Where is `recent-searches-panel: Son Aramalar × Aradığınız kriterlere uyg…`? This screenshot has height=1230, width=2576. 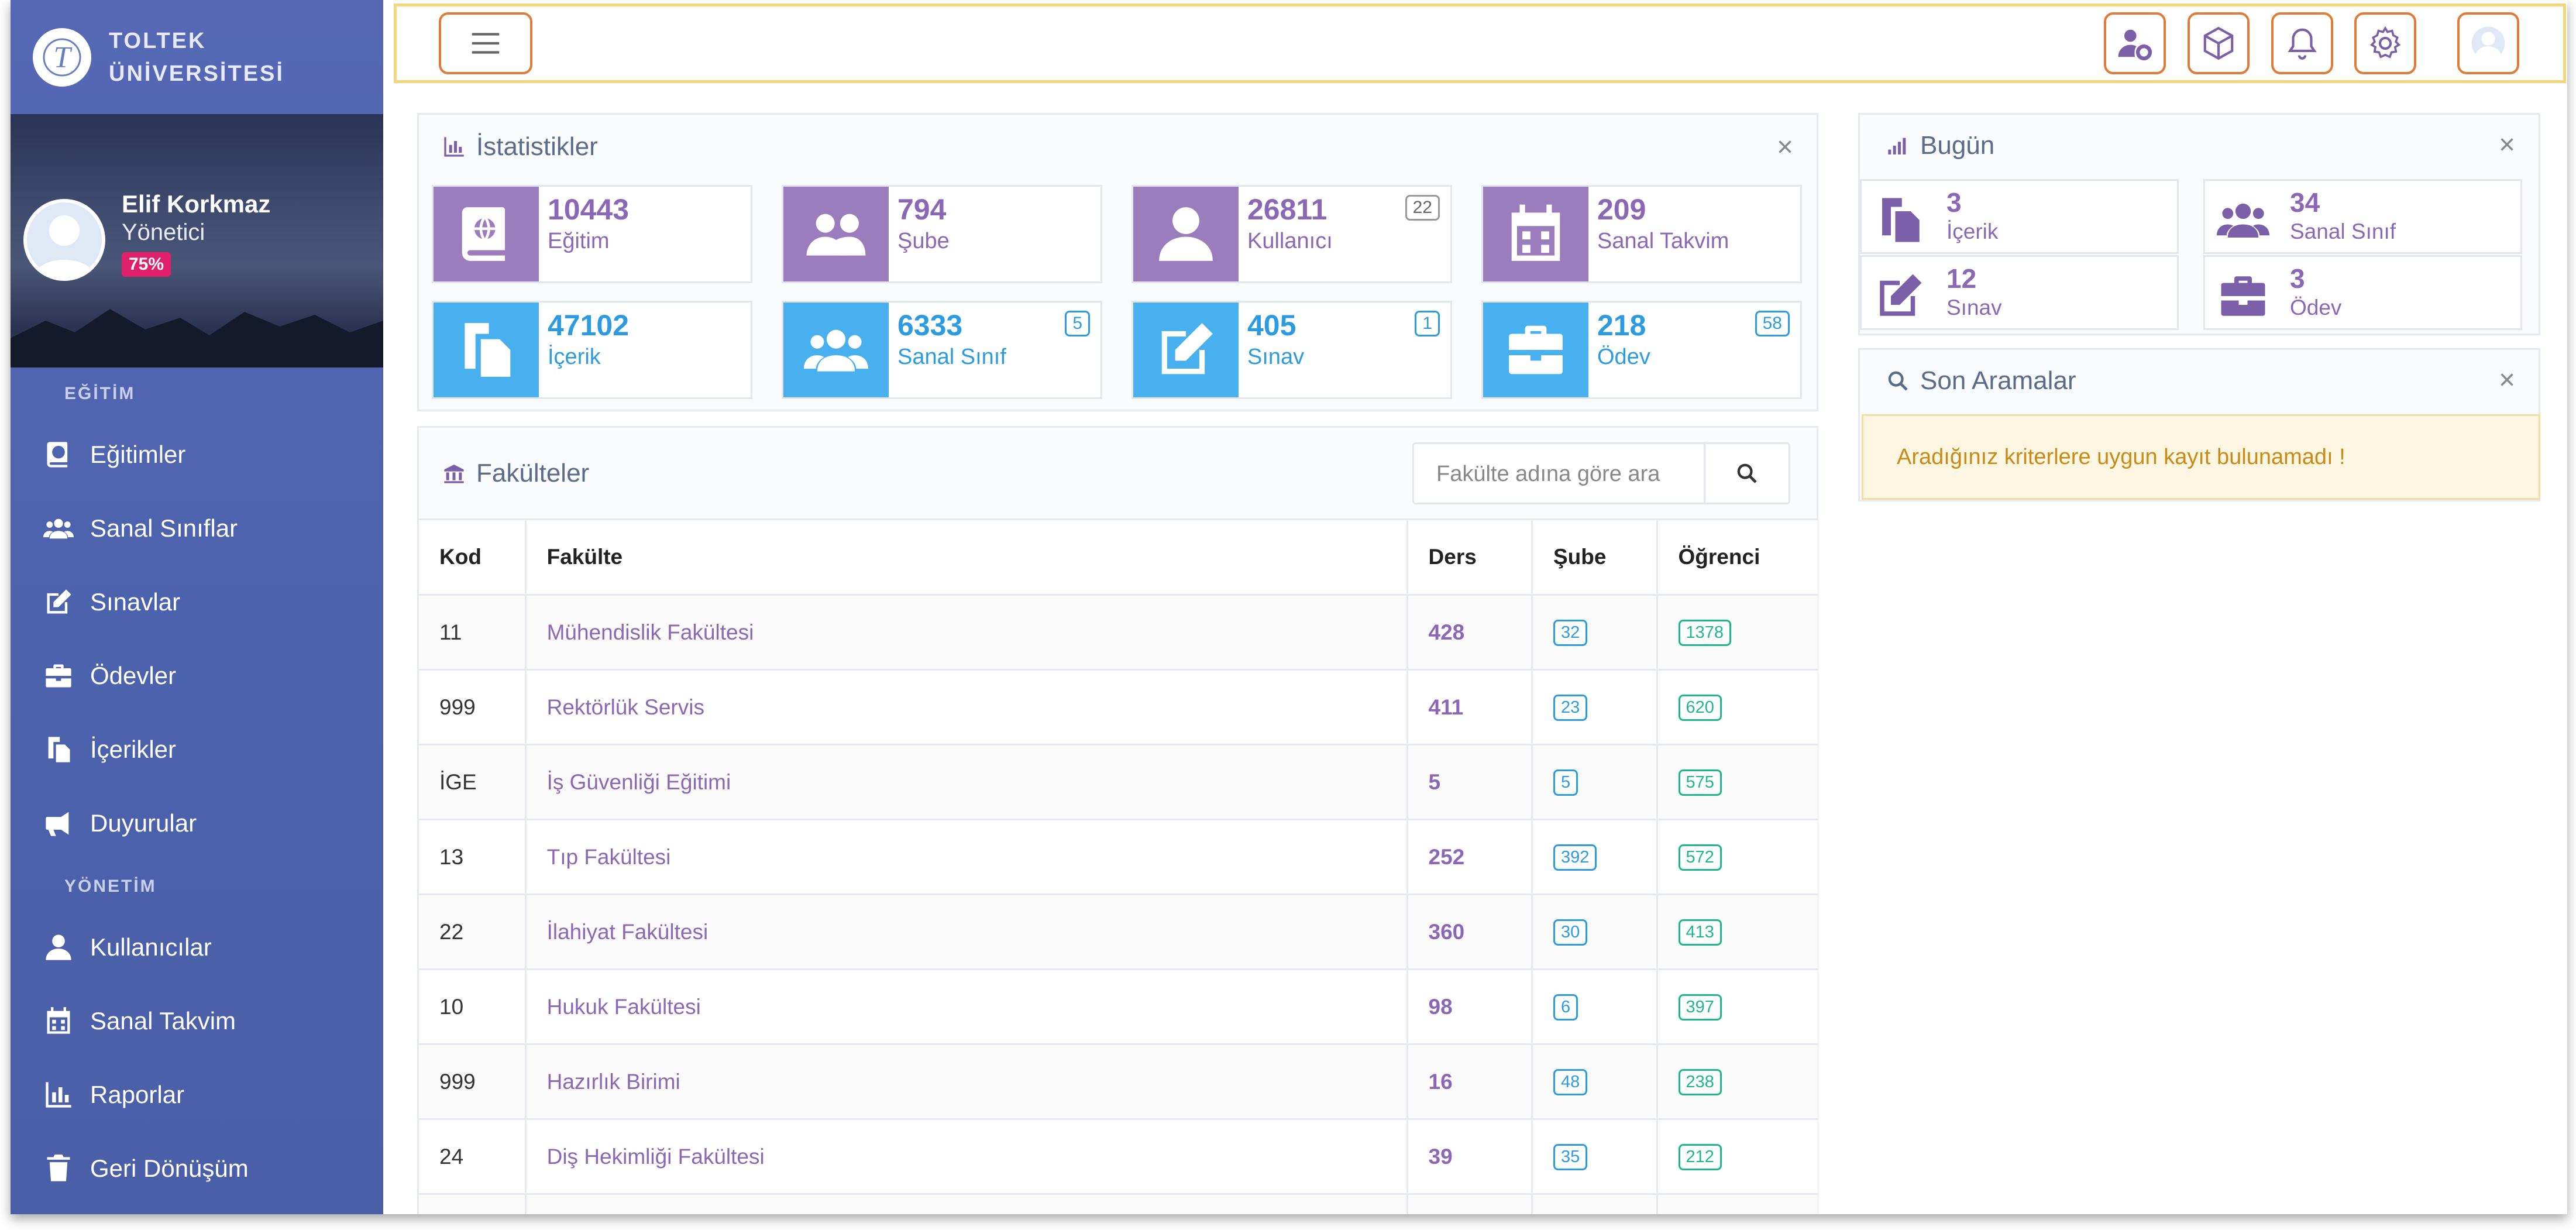 recent-searches-panel: Son Aramalar × Aradığınız kriterlere uyg… is located at coordinates (2199, 425).